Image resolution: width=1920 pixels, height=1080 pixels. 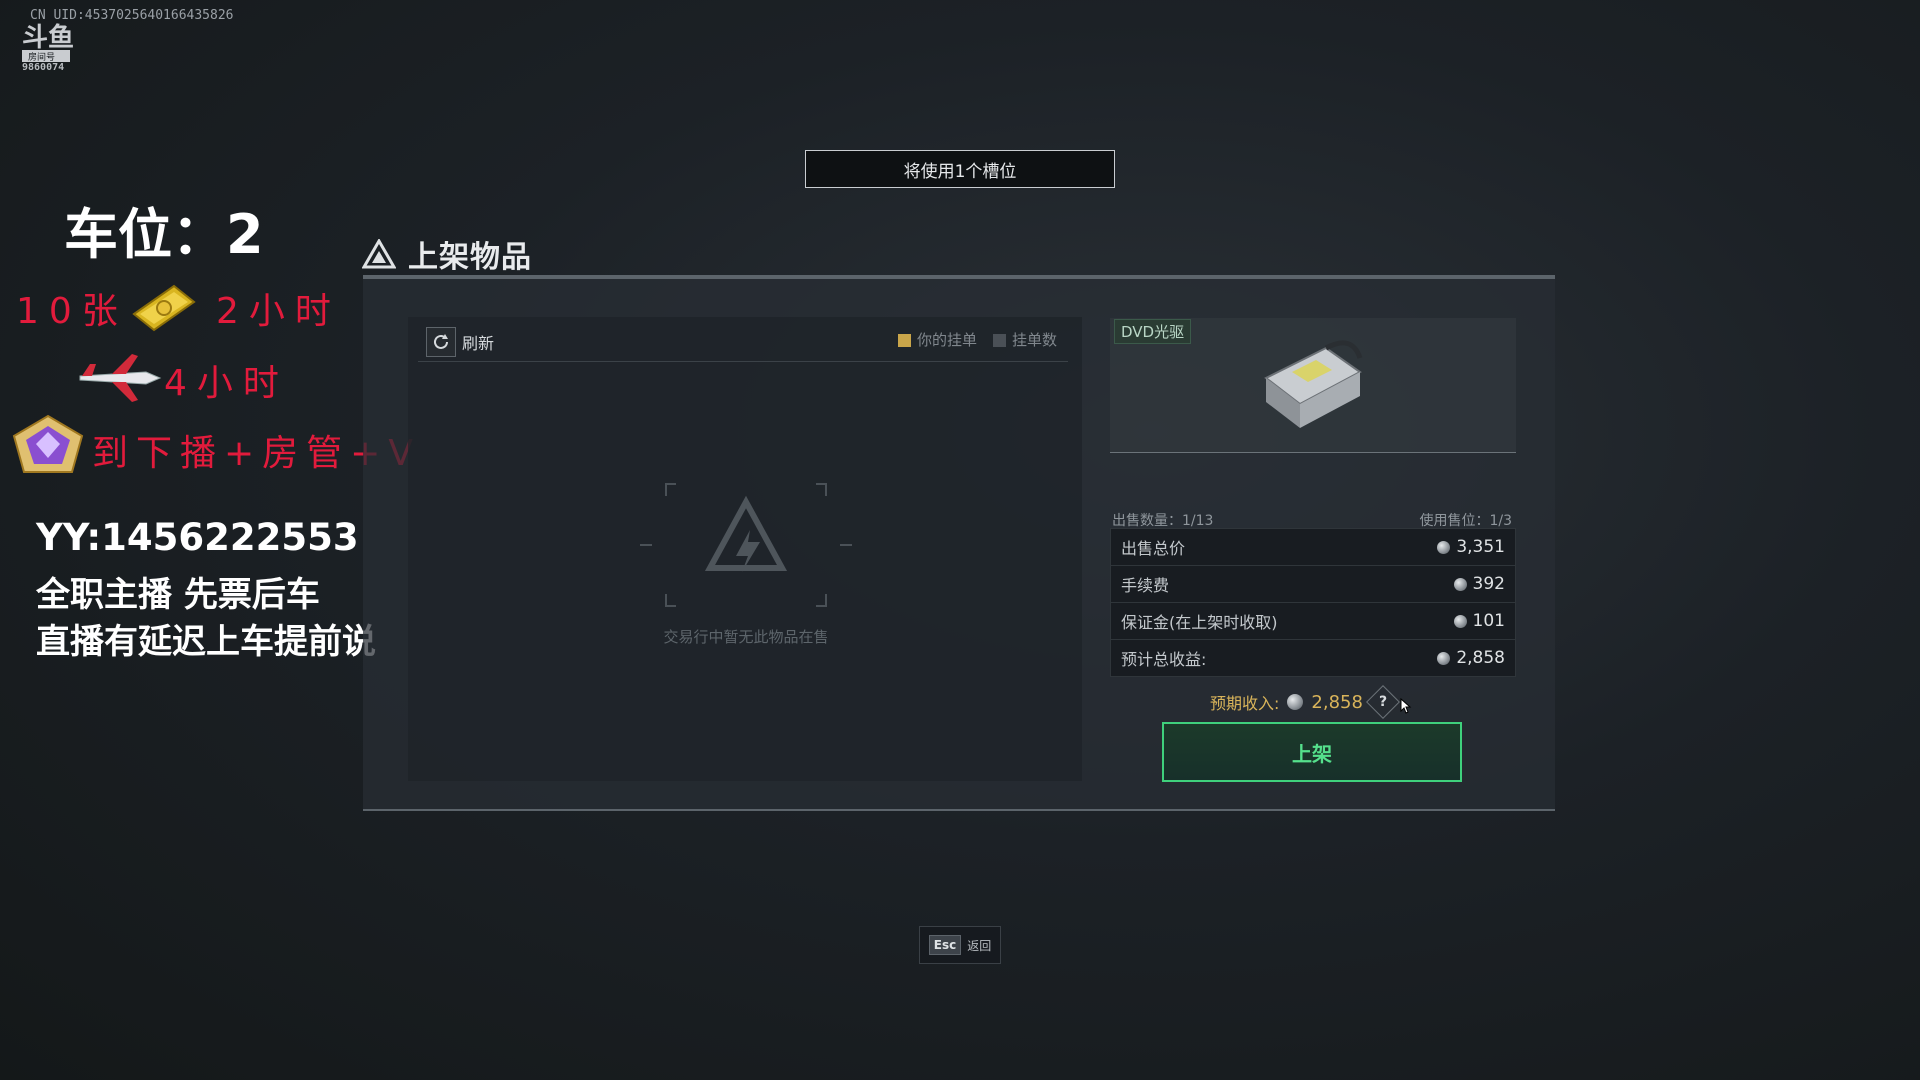 What do you see at coordinates (1153, 331) in the screenshot?
I see `item-name-tag: DVD光驱` at bounding box center [1153, 331].